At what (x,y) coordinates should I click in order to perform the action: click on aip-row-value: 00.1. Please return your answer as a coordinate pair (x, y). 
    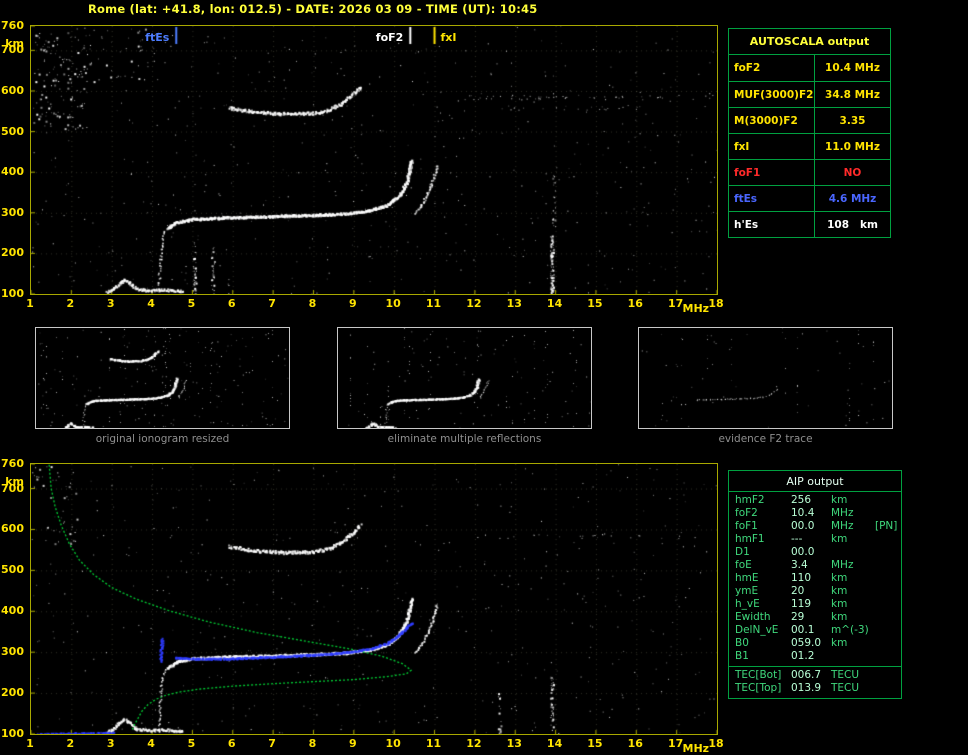
    Looking at the image, I should click on (803, 630).